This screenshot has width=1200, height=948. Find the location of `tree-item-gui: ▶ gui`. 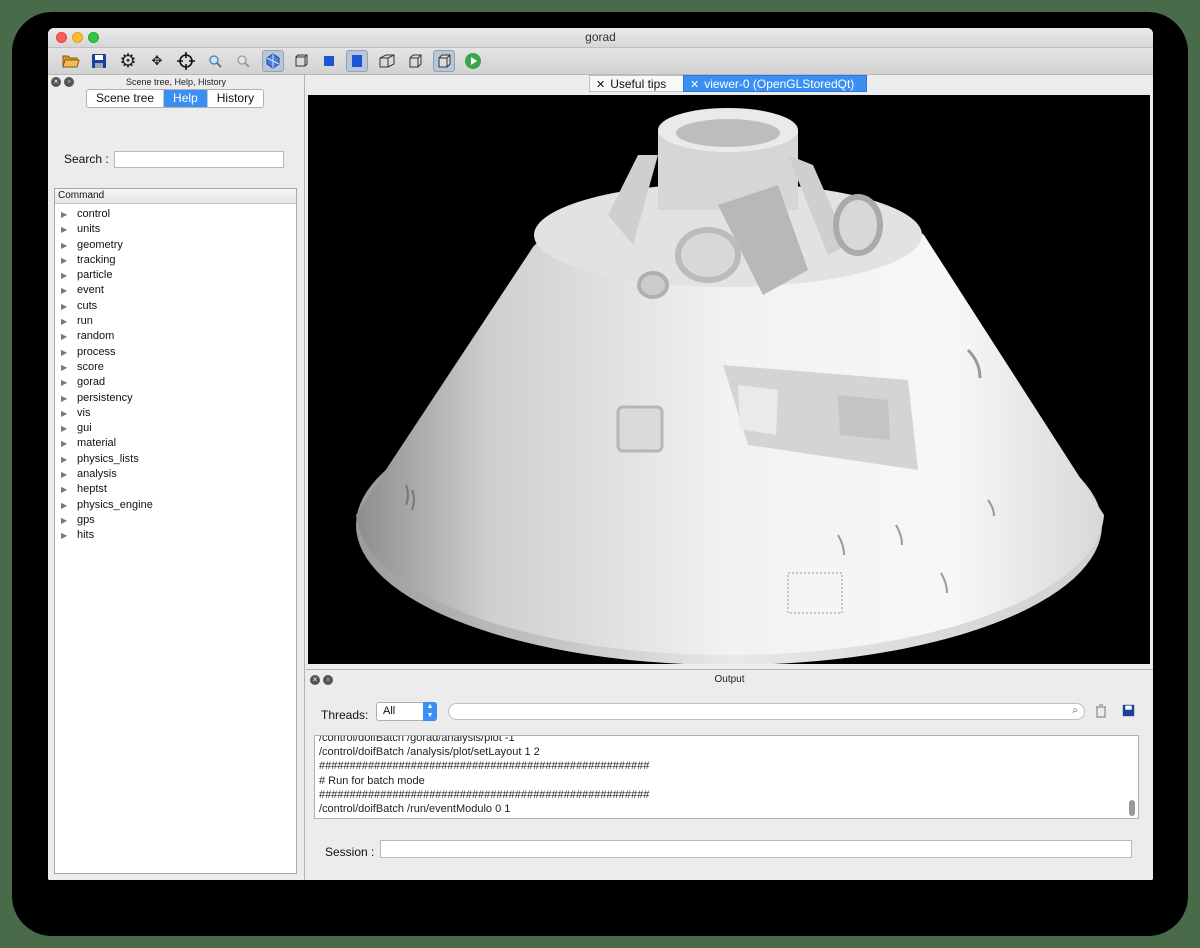

tree-item-gui: ▶ gui is located at coordinates (175, 428).